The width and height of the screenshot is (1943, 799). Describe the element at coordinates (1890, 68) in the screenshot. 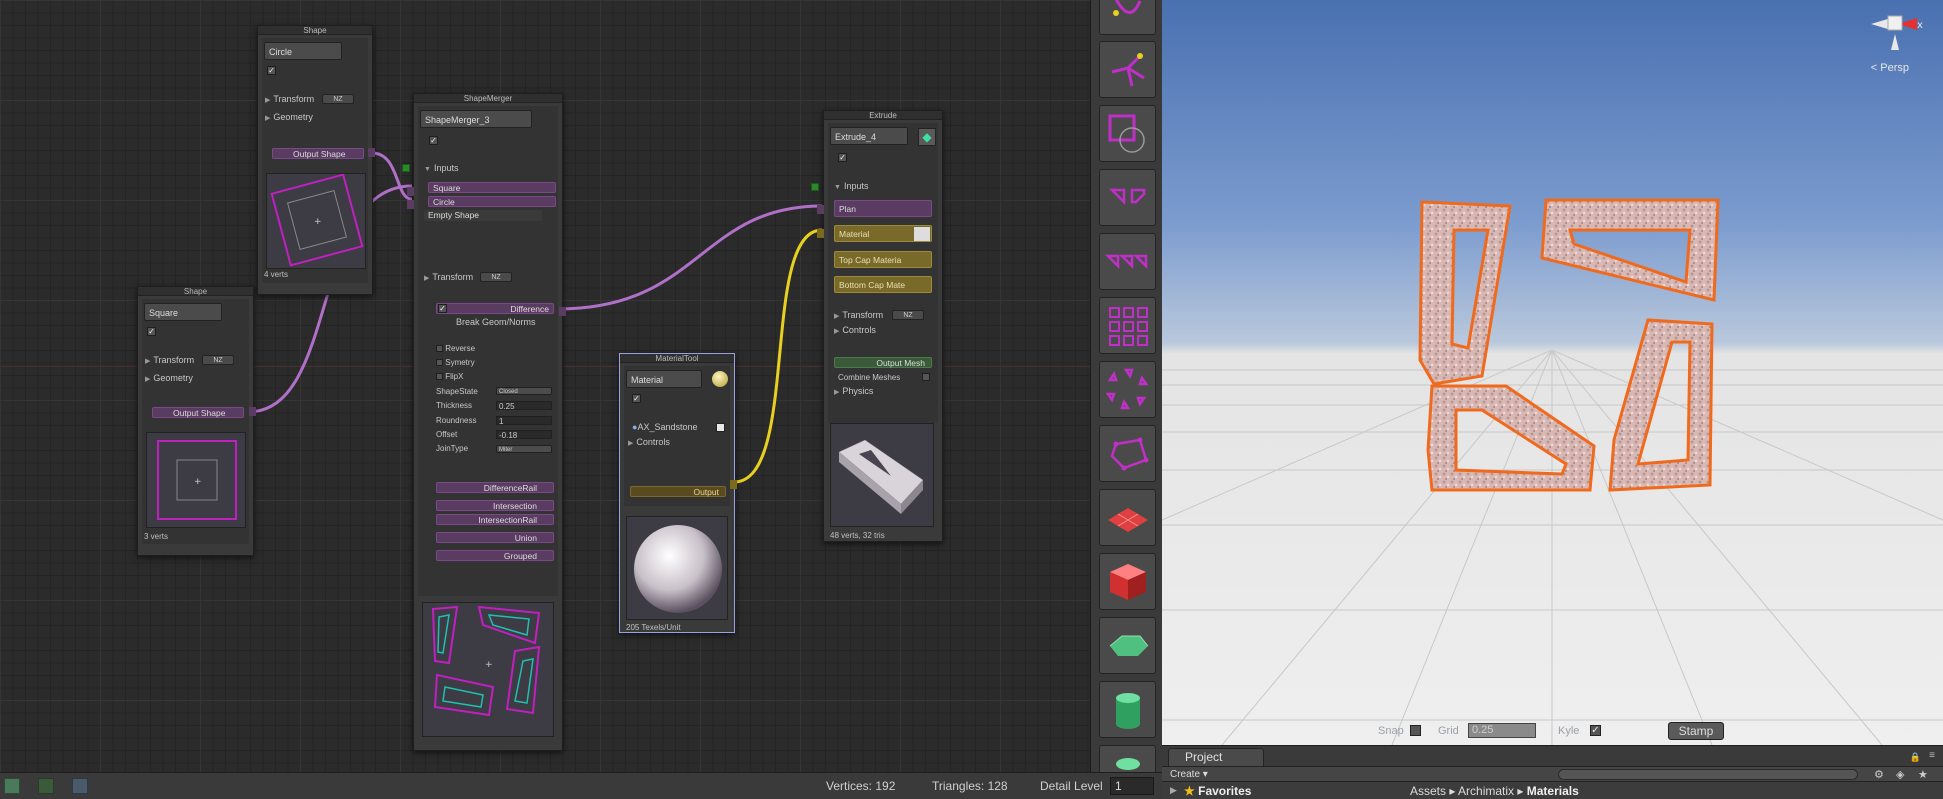

I see `projection-label: < Persp` at that location.